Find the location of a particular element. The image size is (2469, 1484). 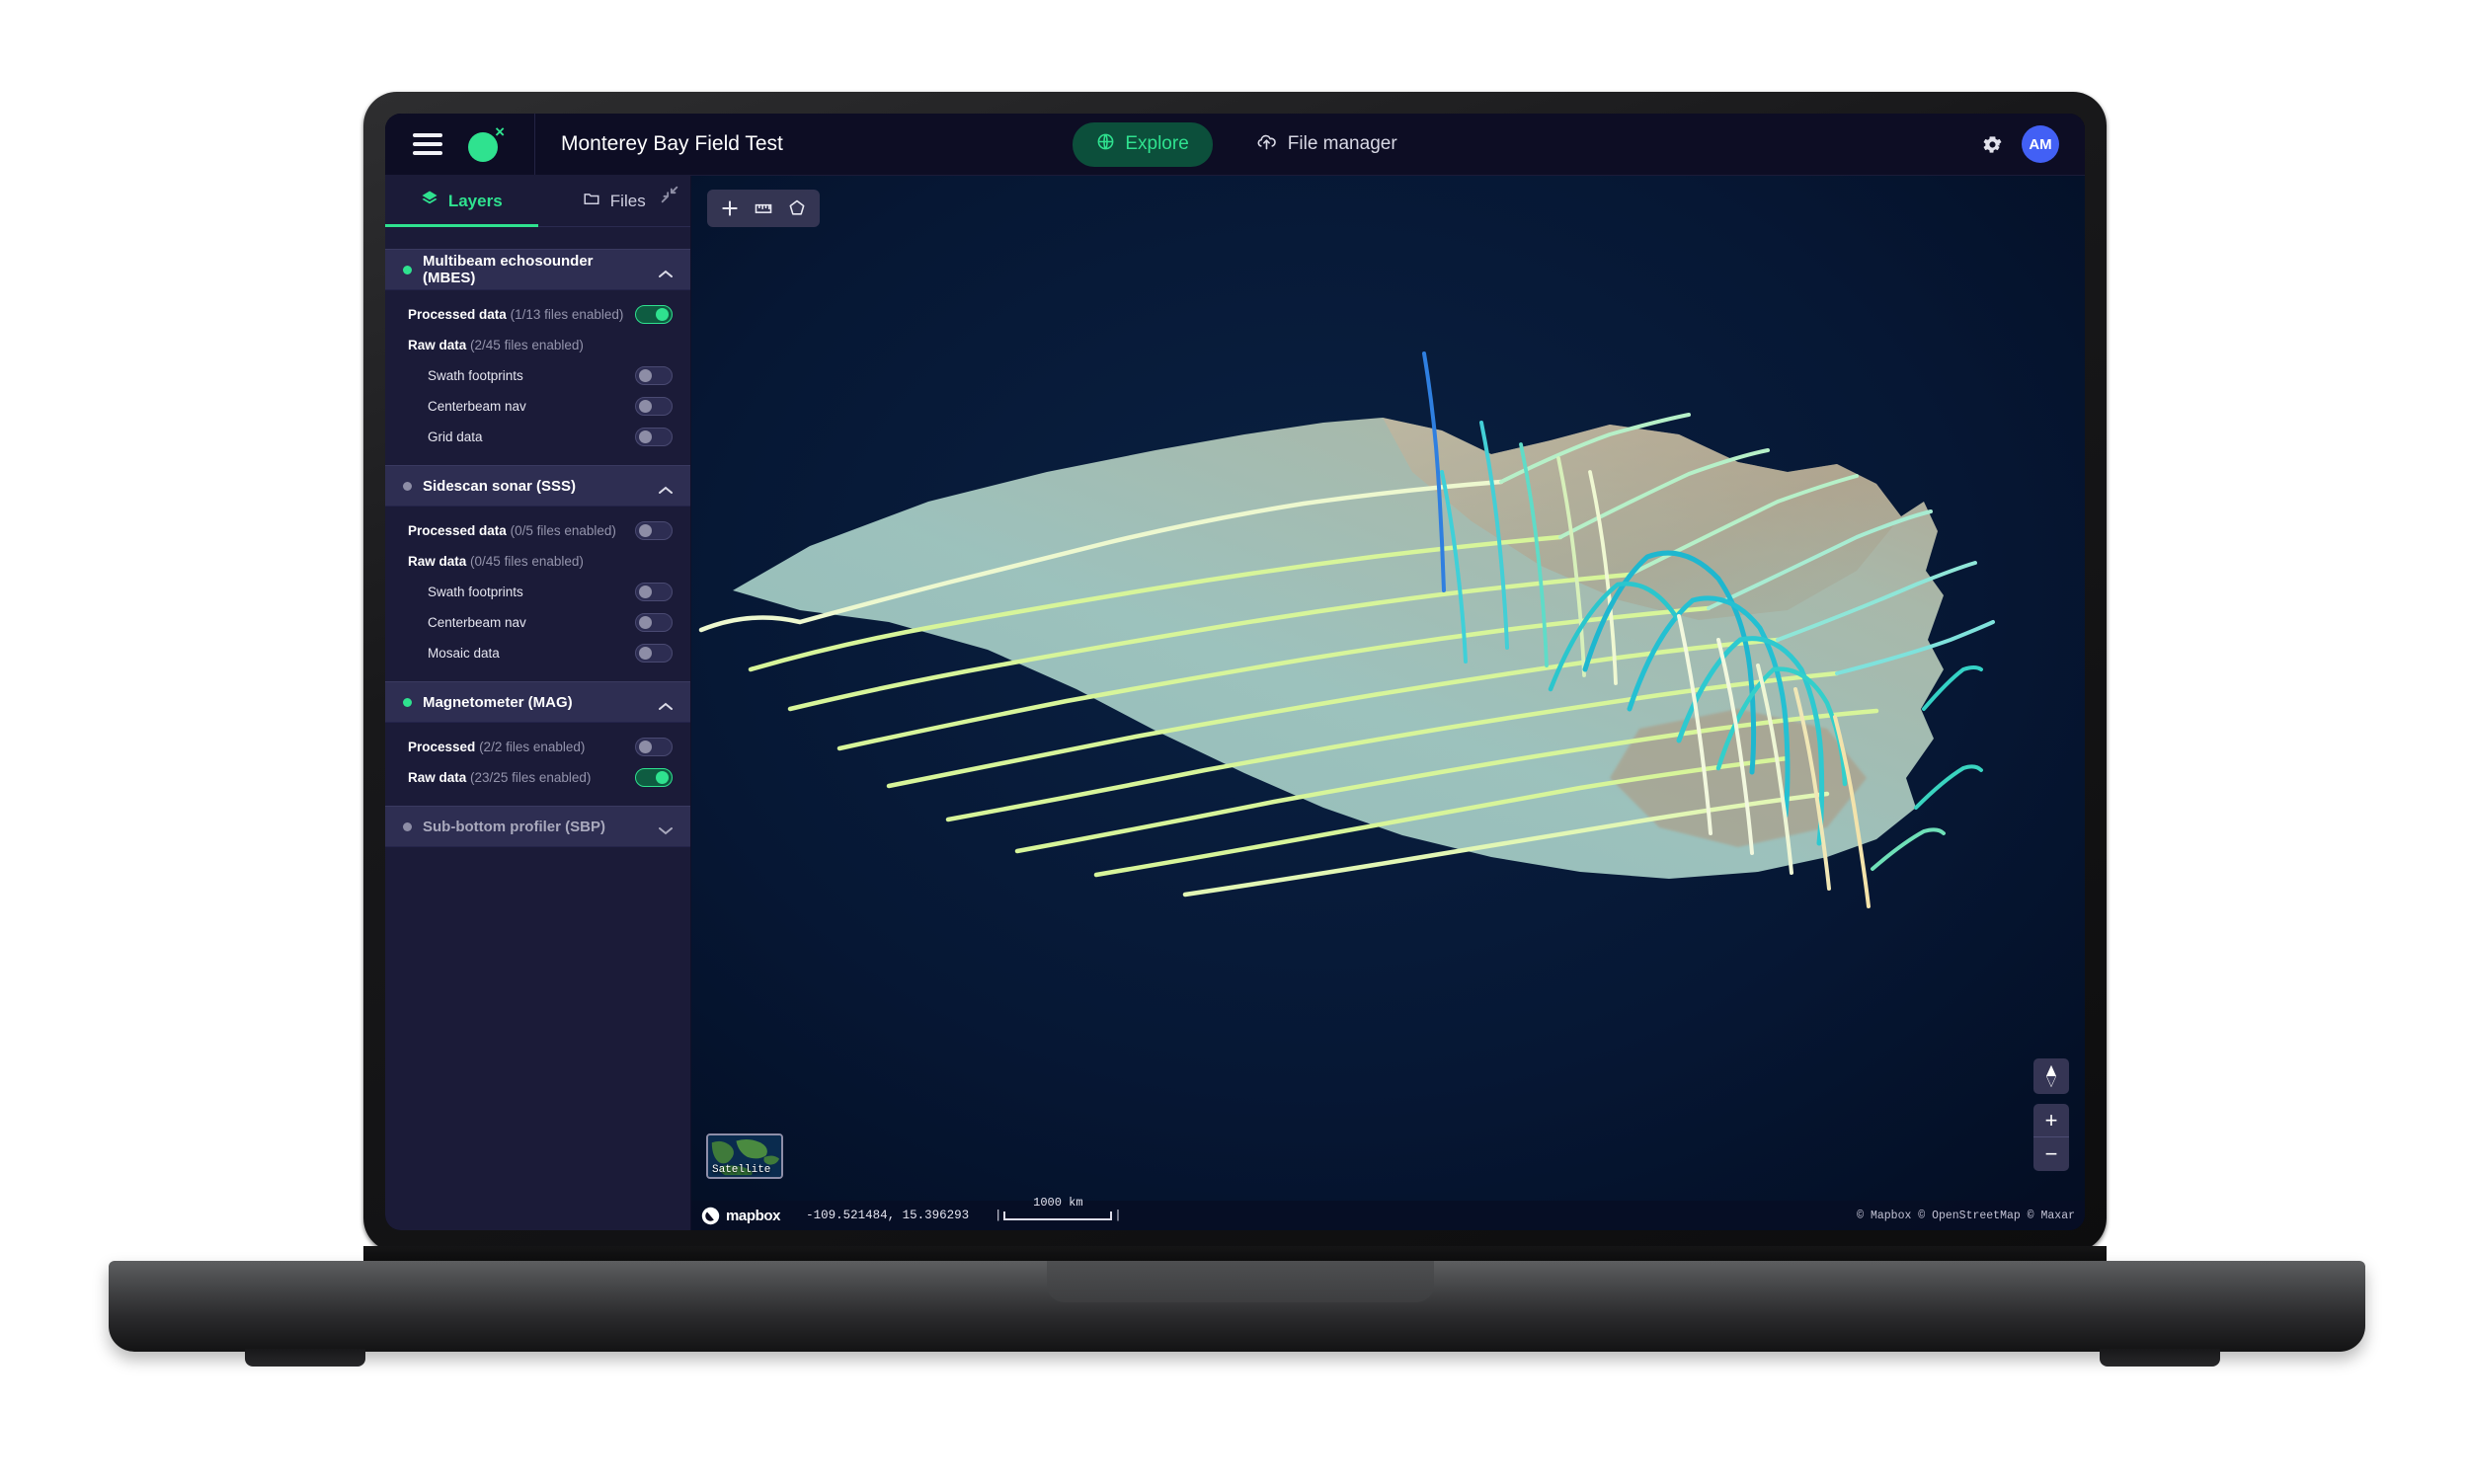

scalebar-label: 1000 km is located at coordinates (1058, 1203).